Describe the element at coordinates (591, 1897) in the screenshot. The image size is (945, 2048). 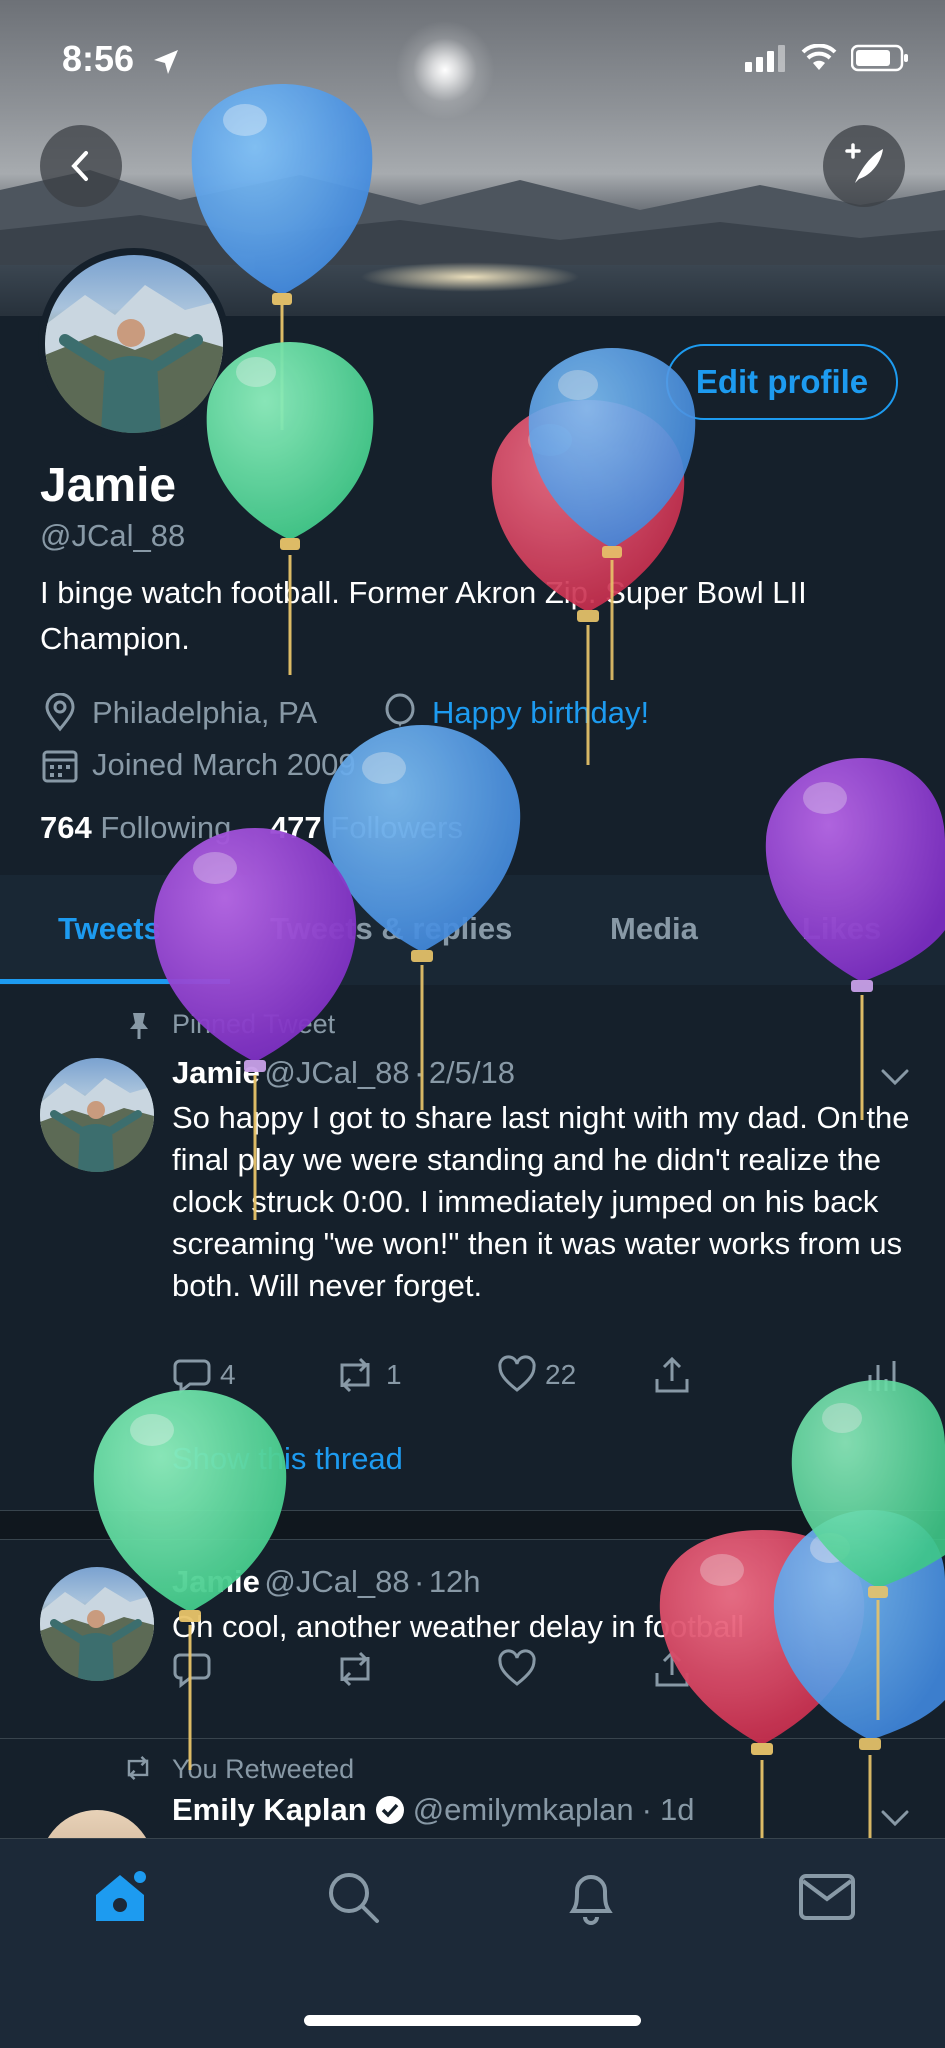
I see `notifications-icon` at that location.